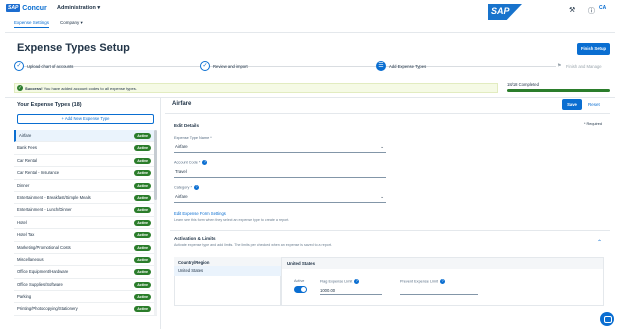 This screenshot has width=620, height=334. Describe the element at coordinates (27, 148) in the screenshot. I see `list-item-label: Bank Fees` at that location.